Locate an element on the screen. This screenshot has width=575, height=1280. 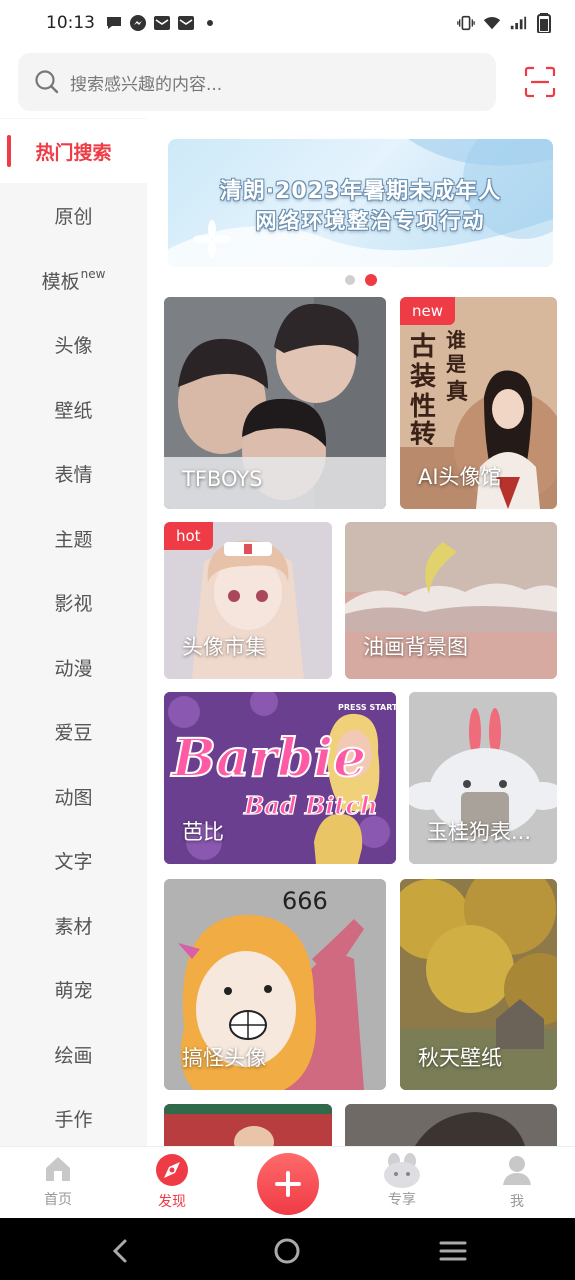
sidebar-item-theme: 主题 is located at coordinates (73, 538).